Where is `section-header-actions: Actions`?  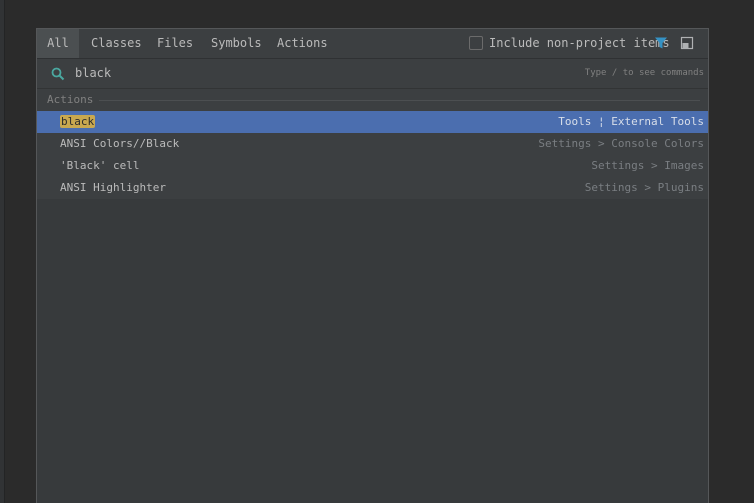
section-header-actions: Actions is located at coordinates (372, 100).